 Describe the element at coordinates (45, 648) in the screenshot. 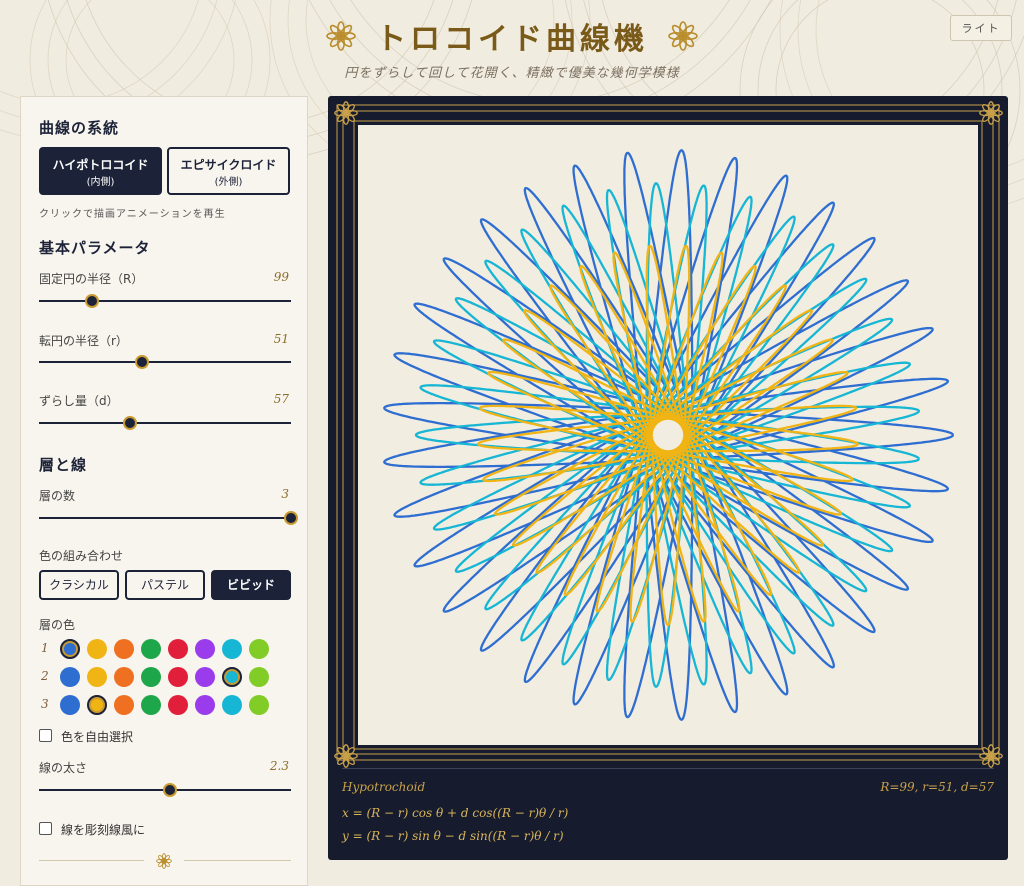

I see `layer-row-number: 1` at that location.